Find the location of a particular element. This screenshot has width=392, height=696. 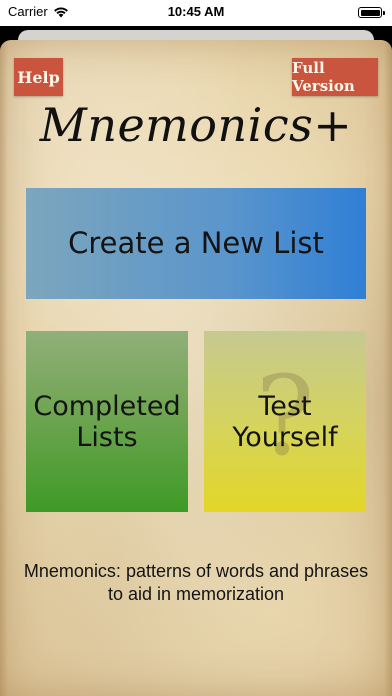

test-yourself-label-line2: Yourself is located at coordinates (285, 437).